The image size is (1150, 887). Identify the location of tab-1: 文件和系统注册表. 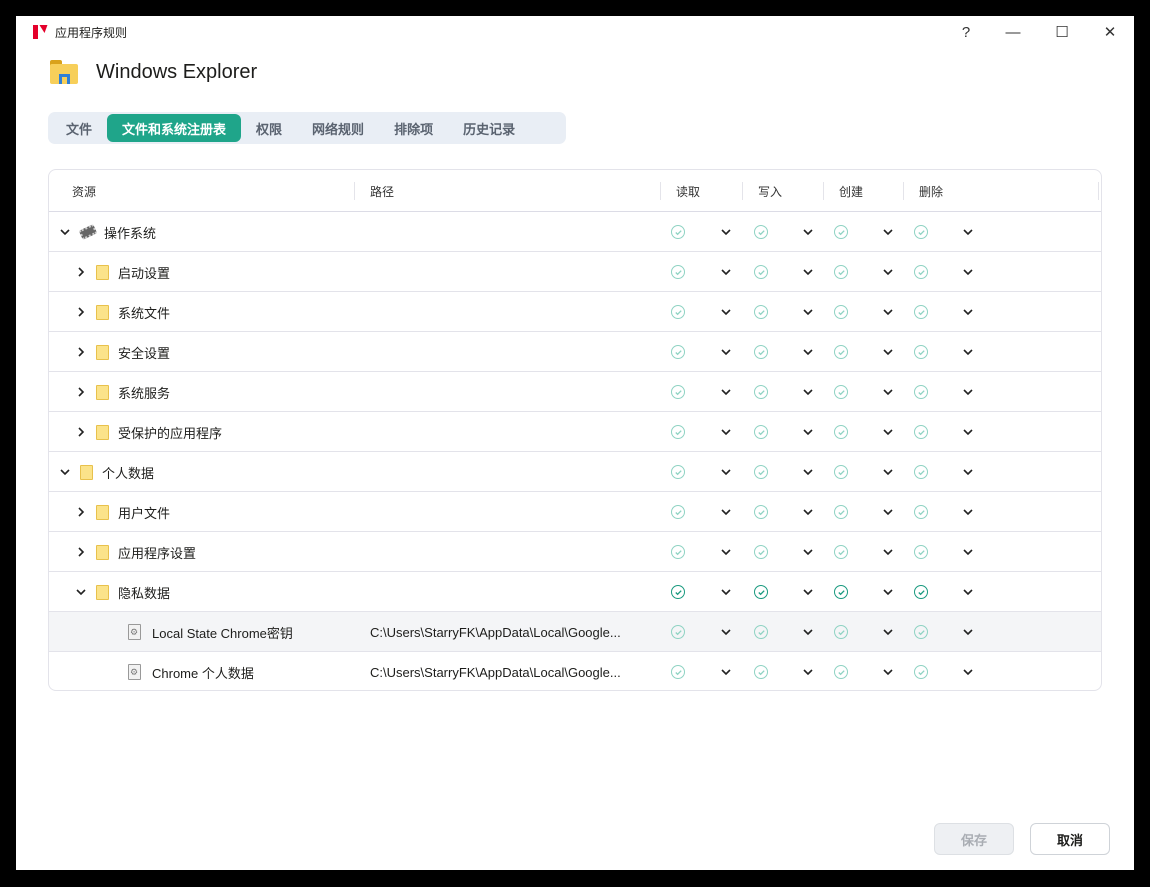
(174, 128).